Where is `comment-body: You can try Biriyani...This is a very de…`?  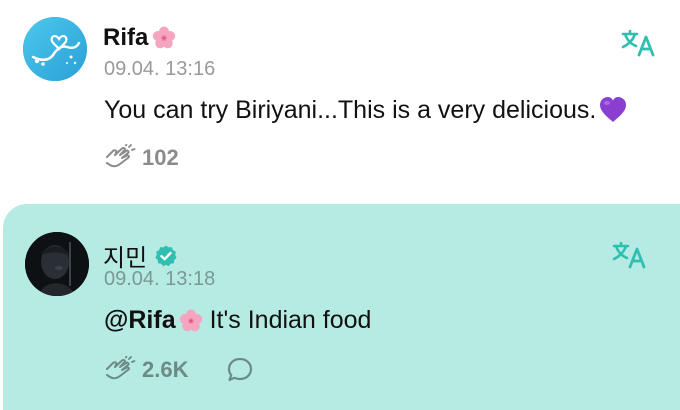 comment-body: You can try Biriyani...This is a very de… is located at coordinates (366, 110).